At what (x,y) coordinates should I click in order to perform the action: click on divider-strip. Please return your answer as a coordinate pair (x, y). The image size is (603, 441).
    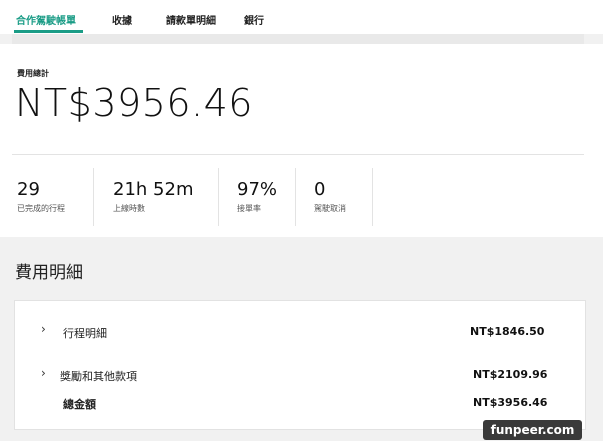
    Looking at the image, I should click on (298, 39).